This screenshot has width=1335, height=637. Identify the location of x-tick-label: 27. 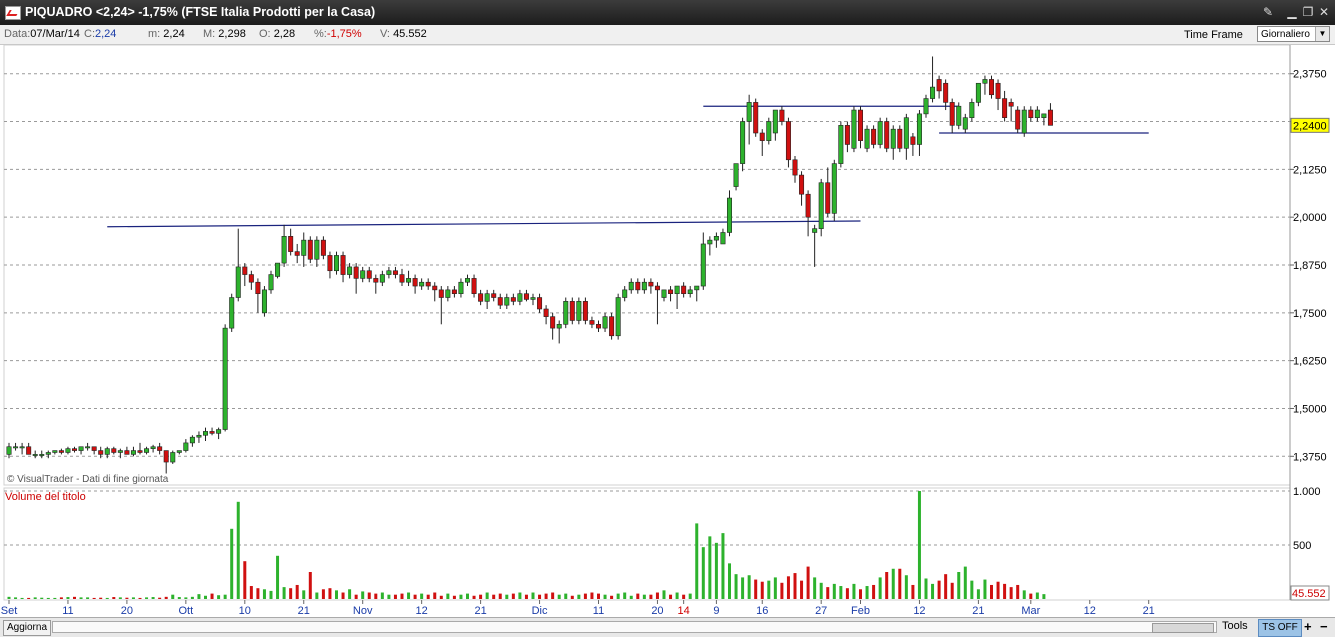
(821, 611).